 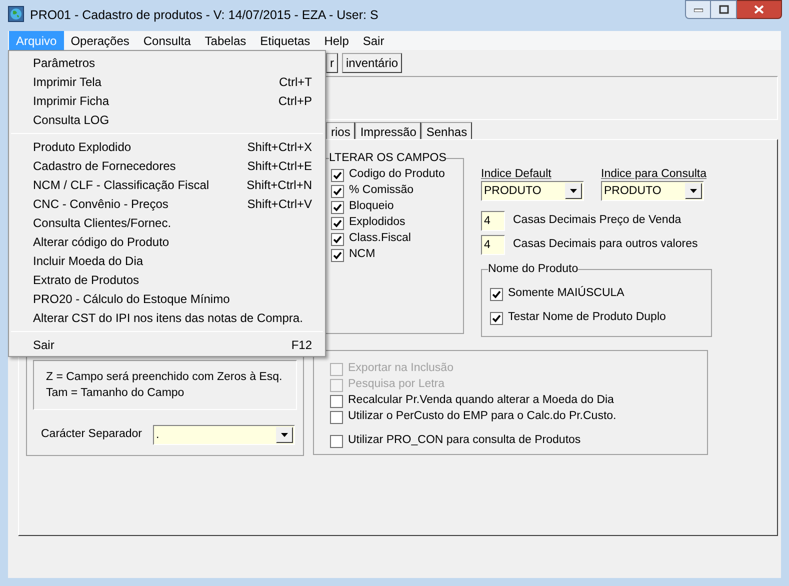 What do you see at coordinates (388, 130) in the screenshot?
I see `tab: Impressão` at bounding box center [388, 130].